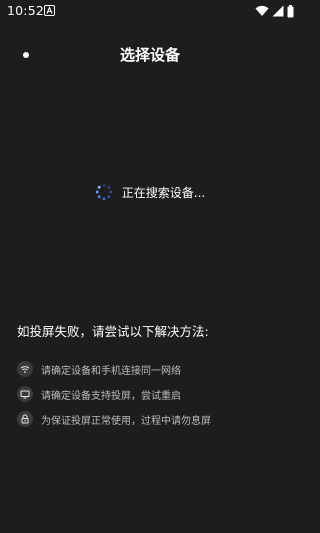 The height and width of the screenshot is (533, 320). I want to click on tip-item: 请确定设备支持投屏，尝试重启, so click(152, 394).